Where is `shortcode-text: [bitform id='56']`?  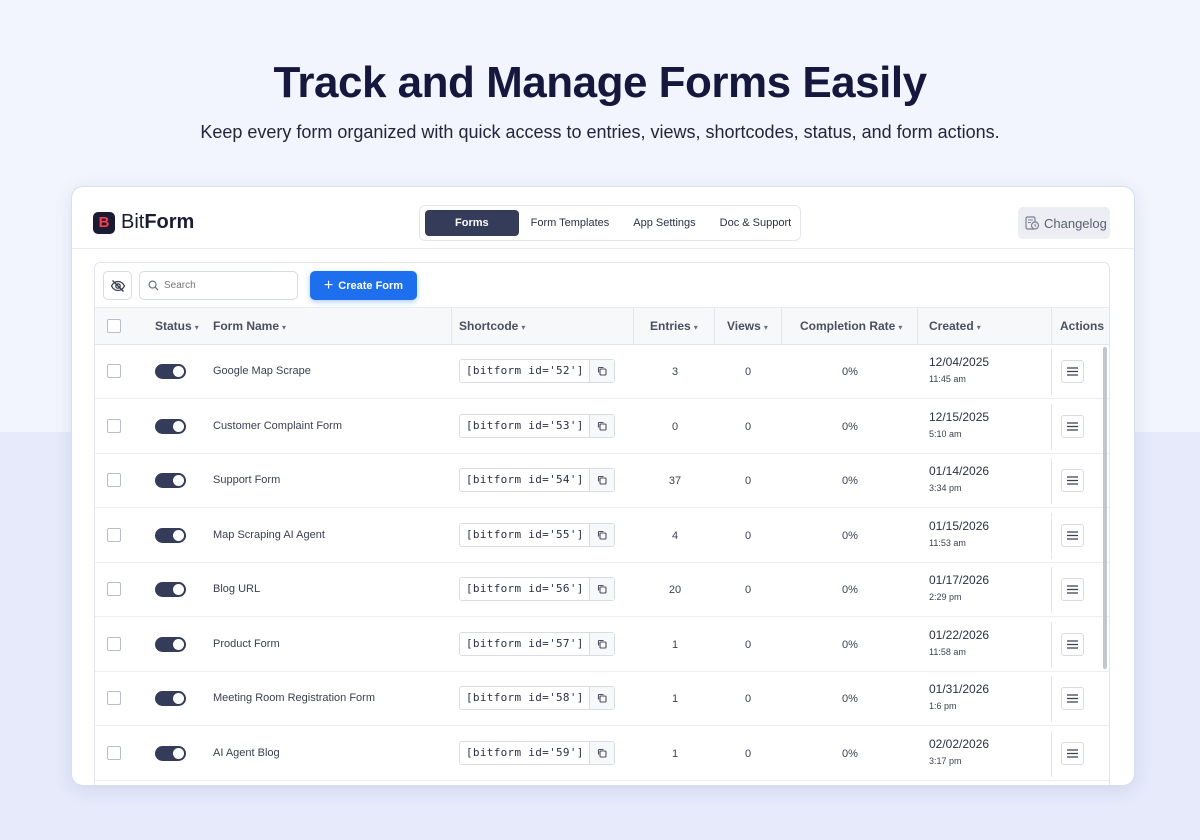 shortcode-text: [bitform id='56'] is located at coordinates (525, 589).